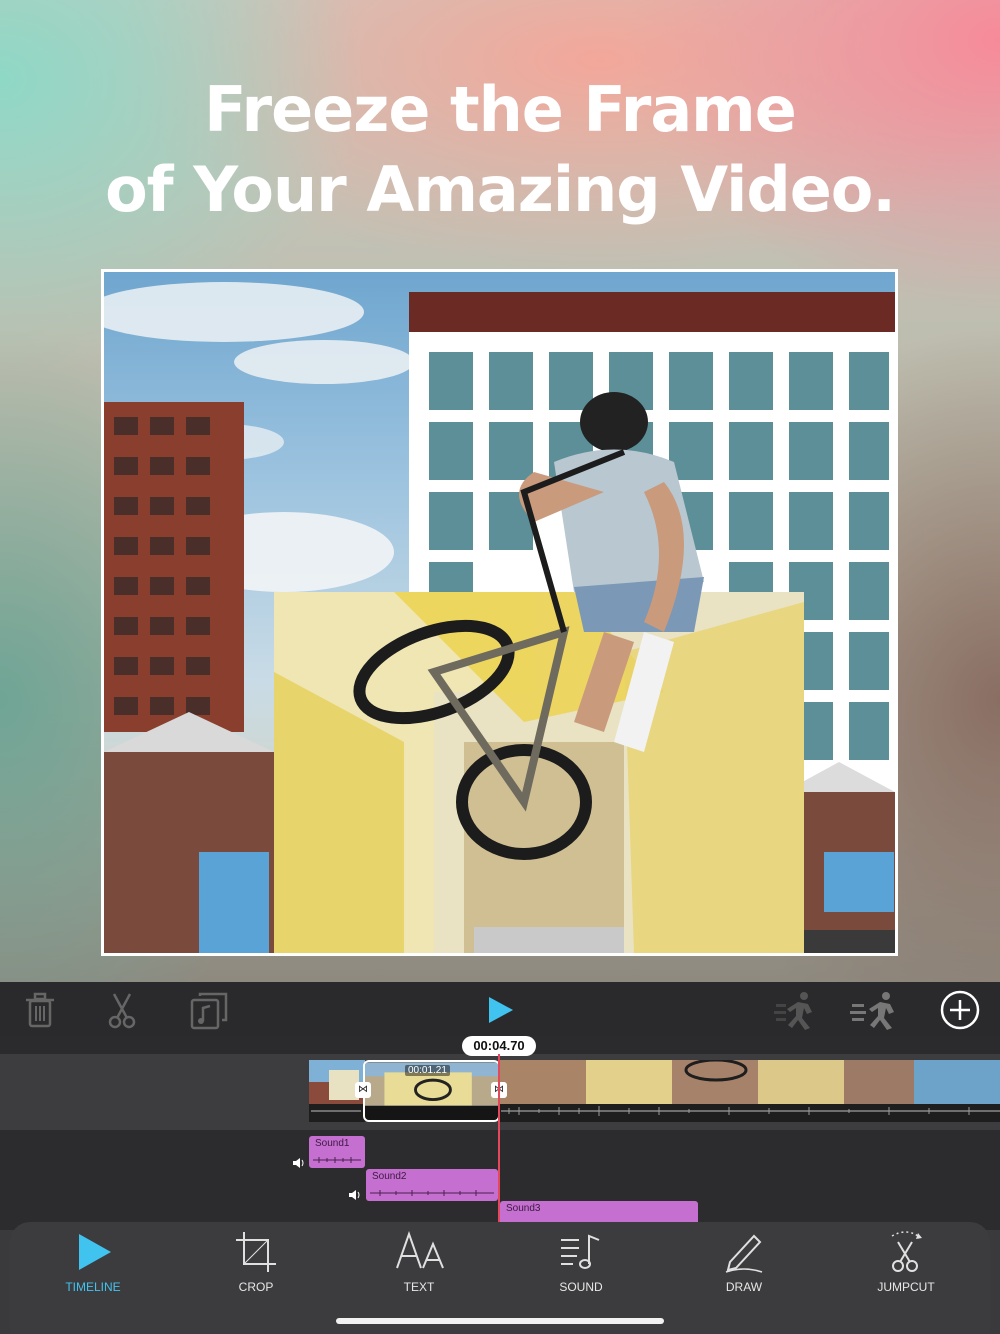  What do you see at coordinates (256, 1252) in the screenshot?
I see `crop-icon` at bounding box center [256, 1252].